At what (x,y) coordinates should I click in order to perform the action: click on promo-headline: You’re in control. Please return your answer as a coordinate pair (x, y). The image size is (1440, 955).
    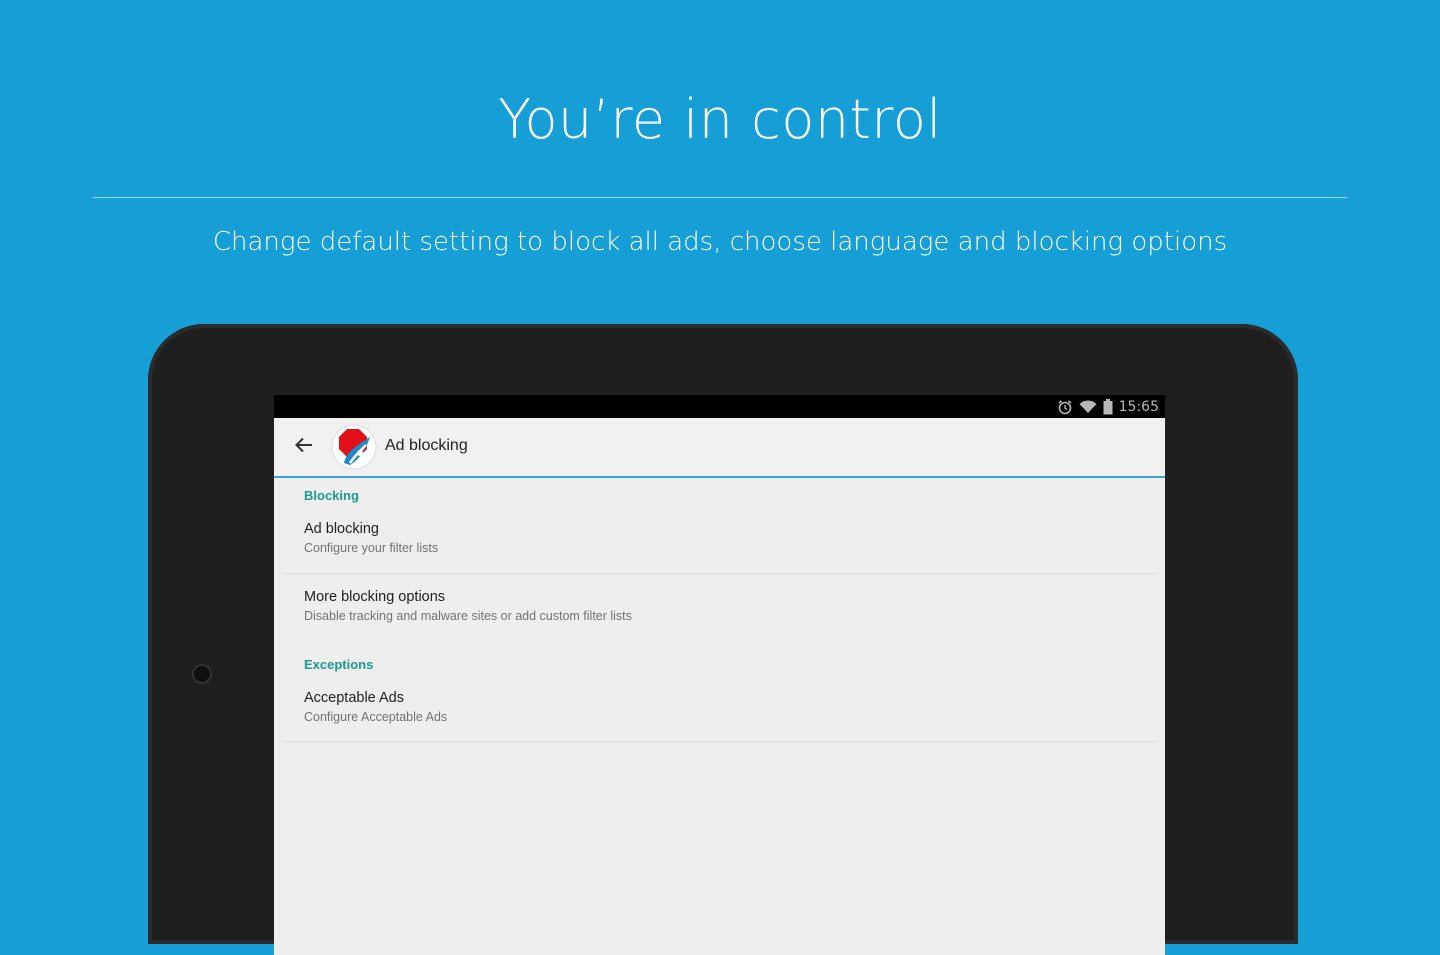
    Looking at the image, I should click on (720, 119).